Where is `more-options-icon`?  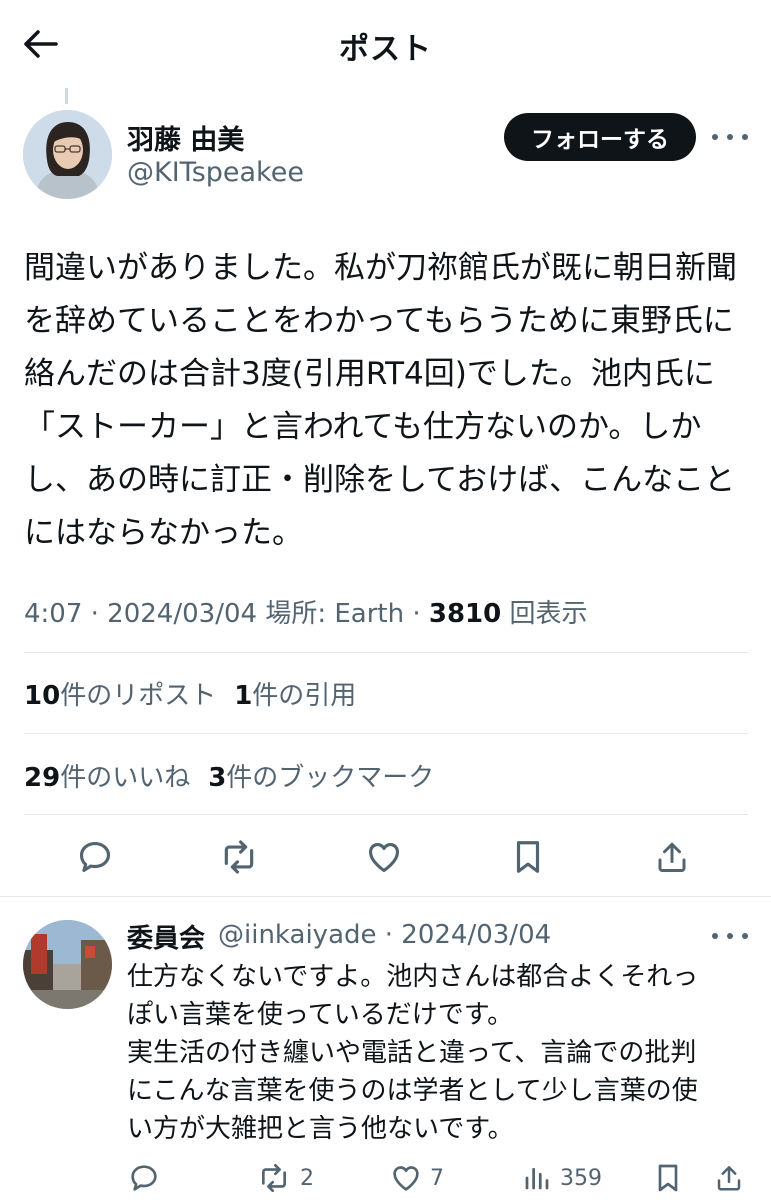
more-options-icon is located at coordinates (730, 137).